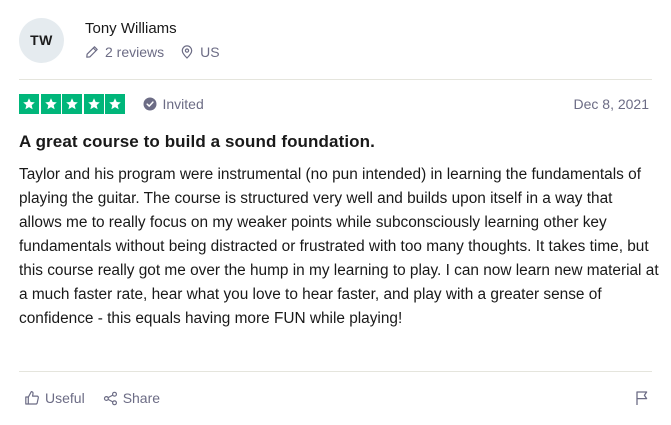 The width and height of the screenshot is (671, 425). What do you see at coordinates (611, 104) in the screenshot?
I see `review-date: Dec 8, 2021` at bounding box center [611, 104].